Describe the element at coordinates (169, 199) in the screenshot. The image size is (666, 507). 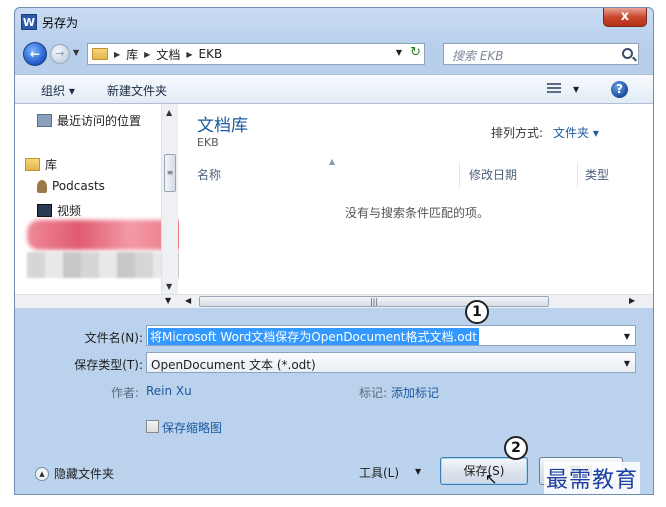
I see `nav-pane-scrollbar: ▲ ≡ ▼` at that location.